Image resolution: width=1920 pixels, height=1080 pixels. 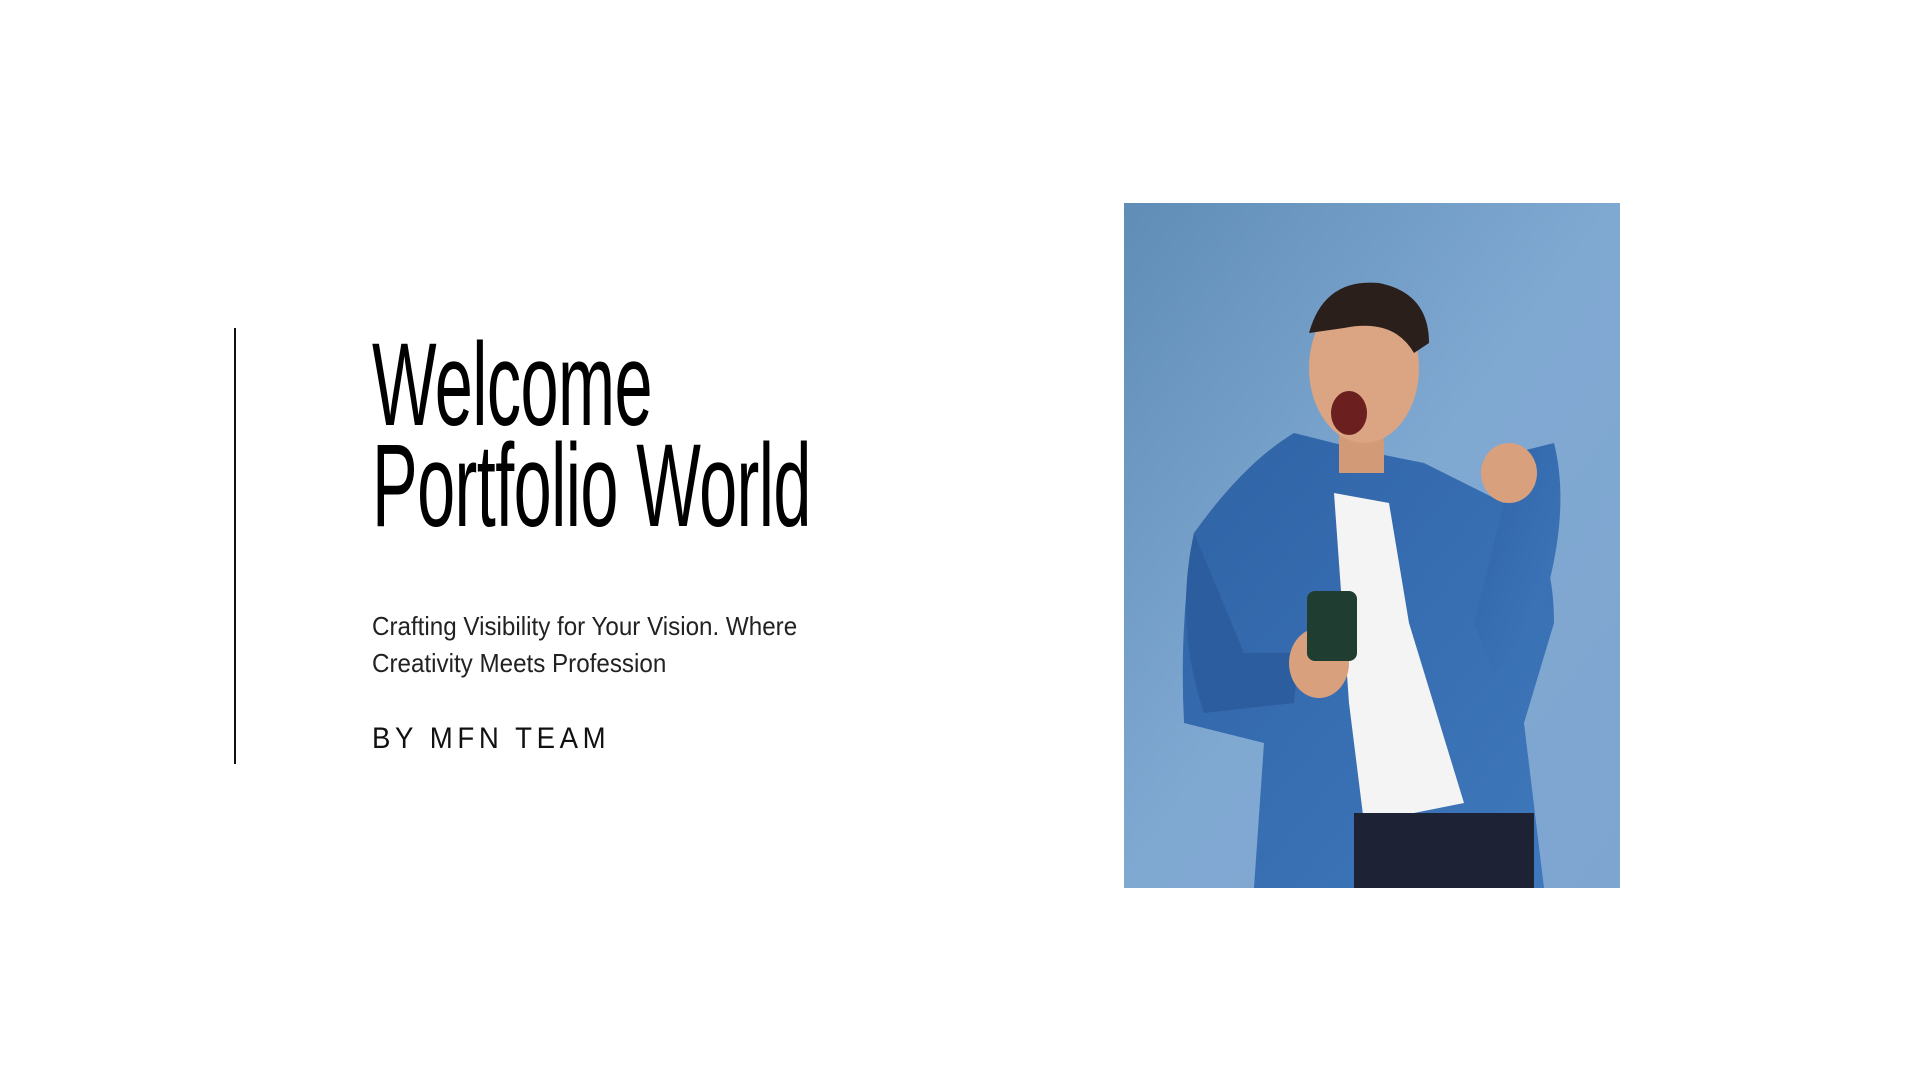 I want to click on accent-vertical-line, so click(x=235, y=546).